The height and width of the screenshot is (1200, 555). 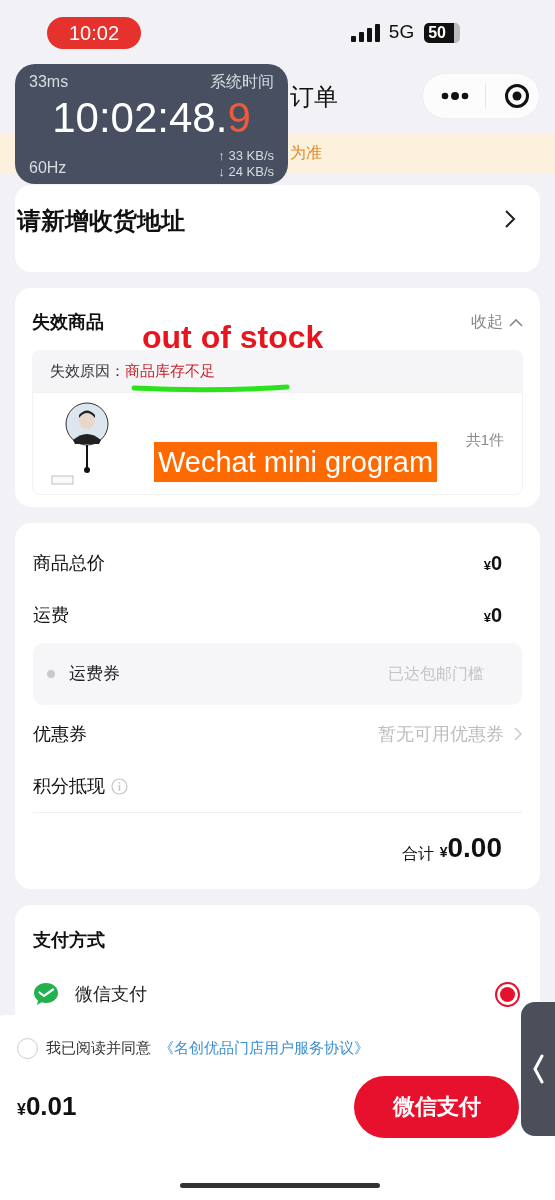 I want to click on agreement-text: 我已阅读并同意, so click(x=98, y=1048).